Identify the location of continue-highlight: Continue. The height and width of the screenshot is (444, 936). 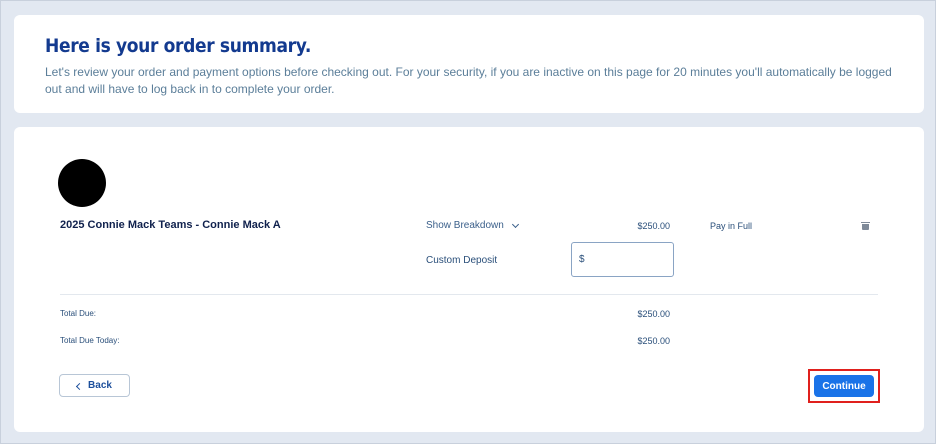
(844, 386).